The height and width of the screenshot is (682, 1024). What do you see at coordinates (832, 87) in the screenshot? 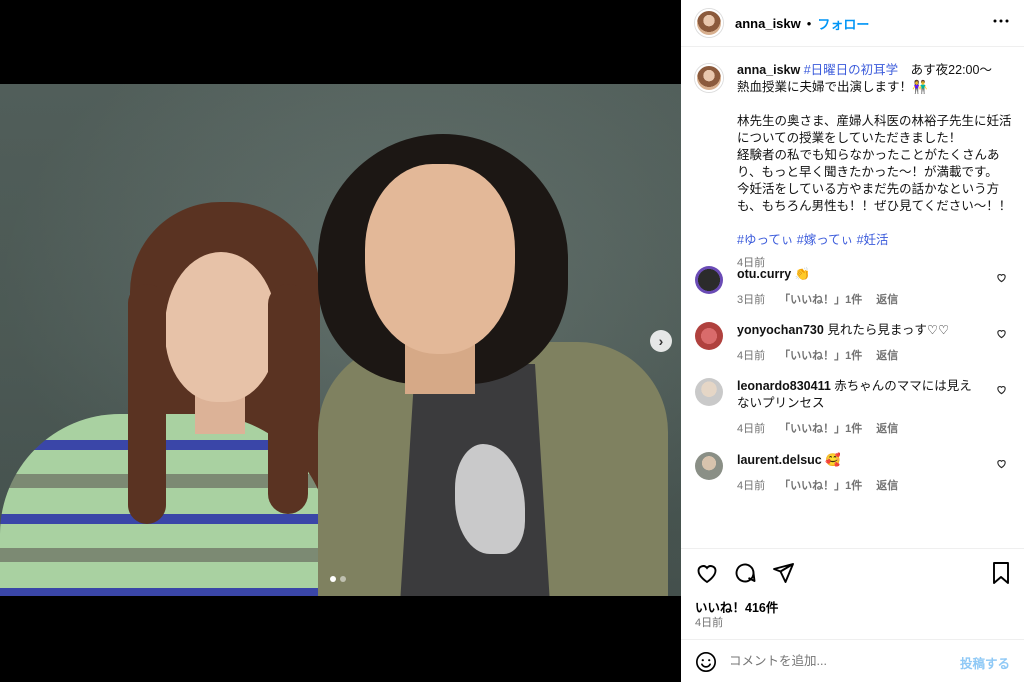
I see `caption-line: 熱血授業に夫婦で出演します！👫` at bounding box center [832, 87].